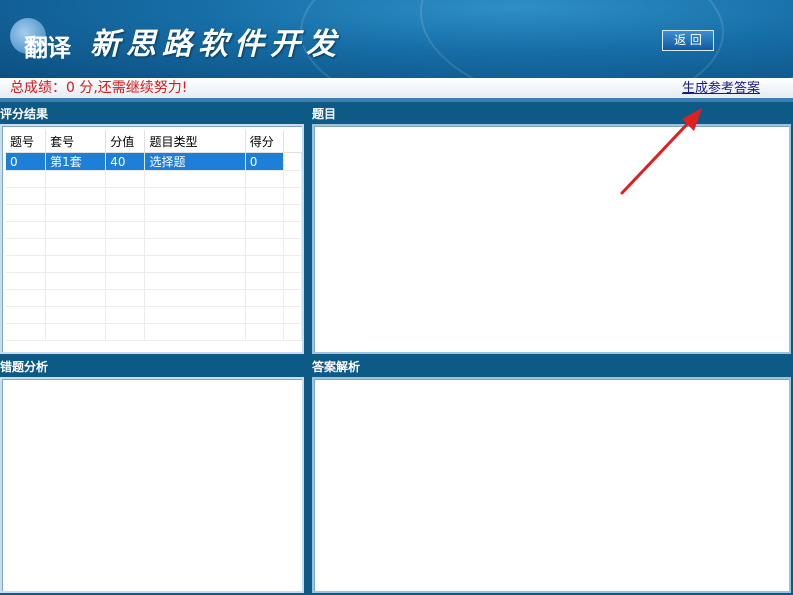 The image size is (793, 595). Describe the element at coordinates (76, 141) in the screenshot. I see `column-header: 套号` at that location.